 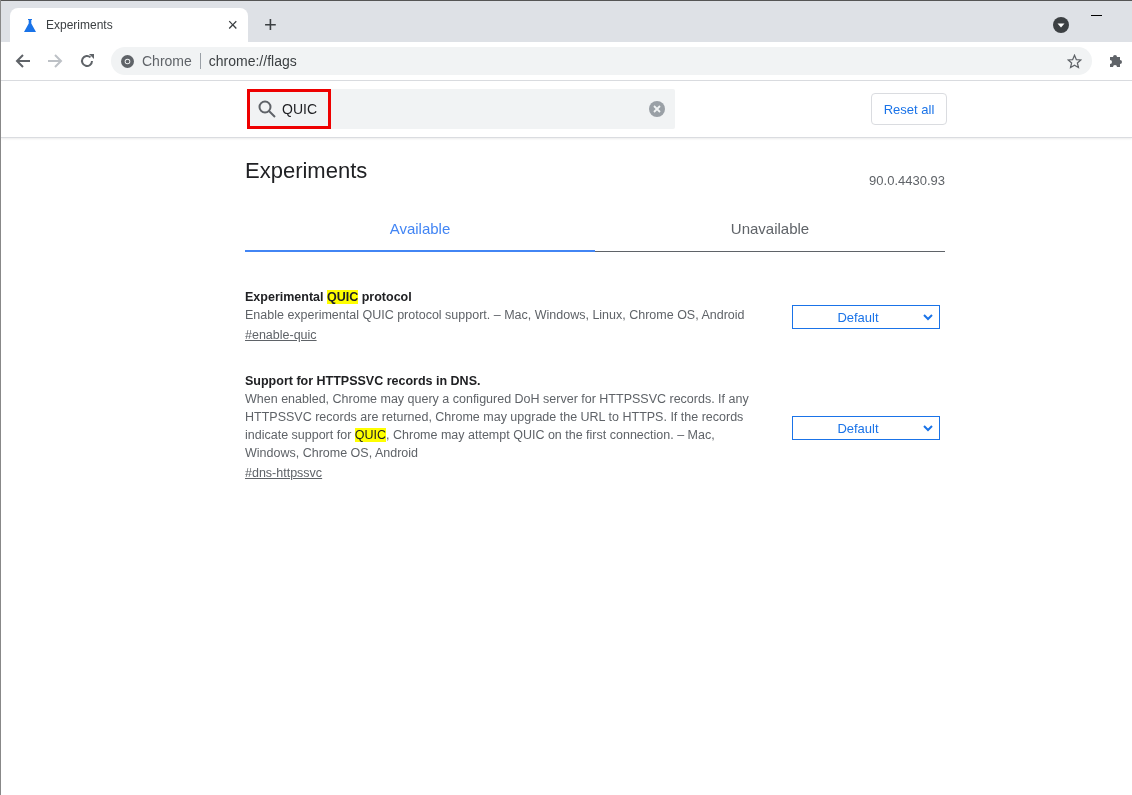 I want to click on browser-tab: Experiments ×, so click(x=129, y=25).